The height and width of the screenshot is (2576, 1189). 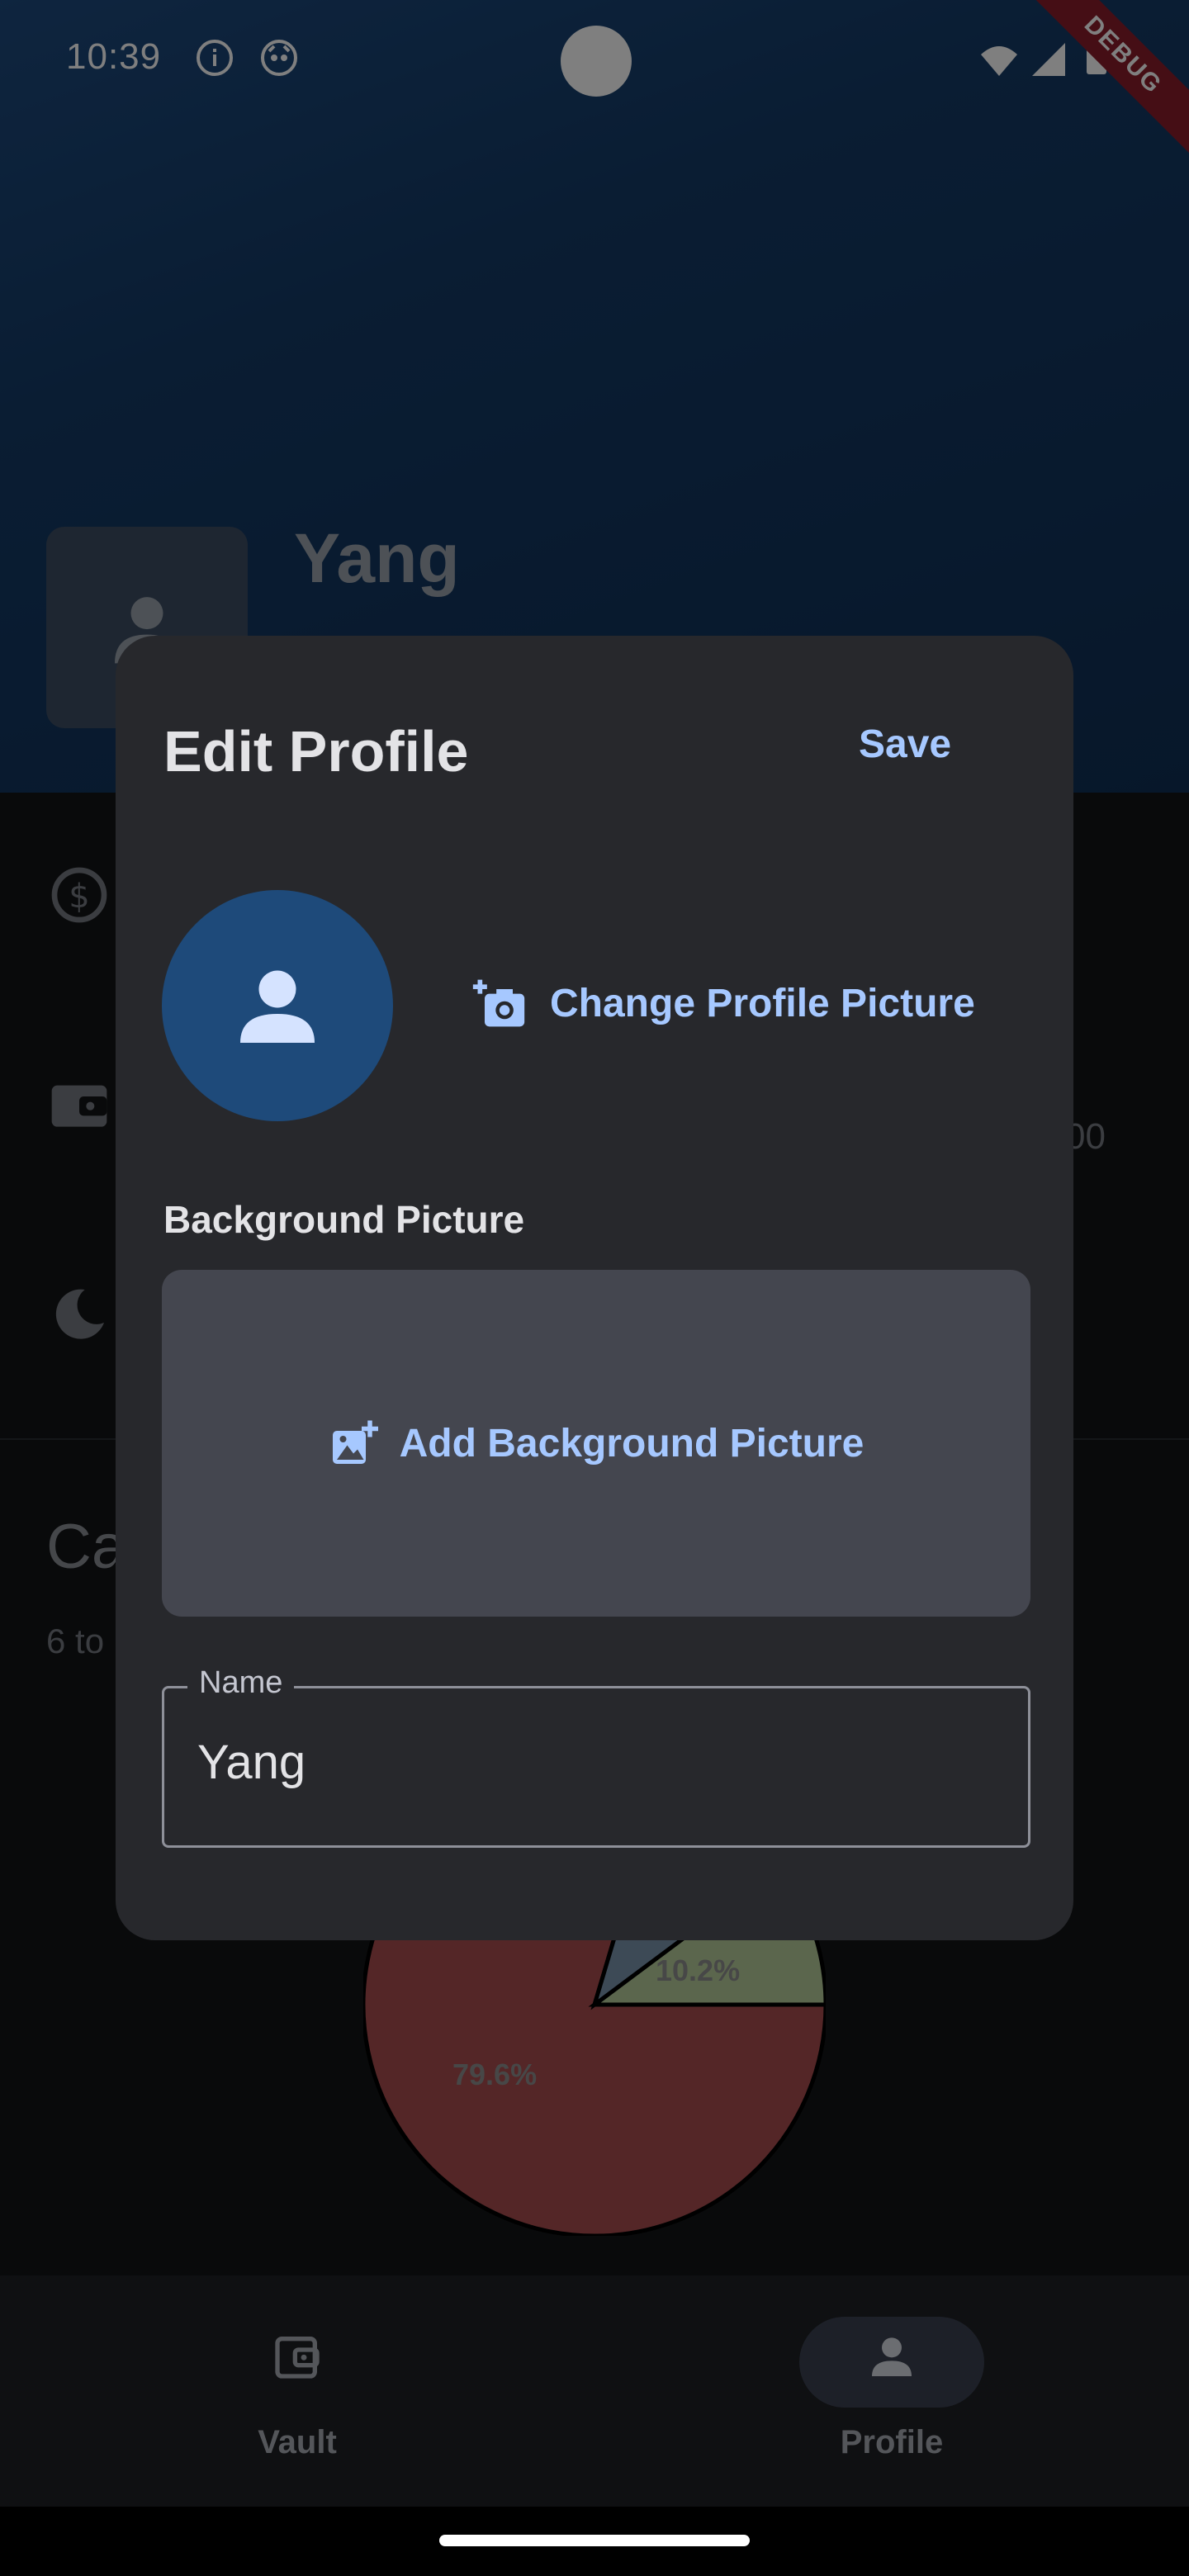 What do you see at coordinates (251, 1762) in the screenshot?
I see `name-field-value: Yang` at bounding box center [251, 1762].